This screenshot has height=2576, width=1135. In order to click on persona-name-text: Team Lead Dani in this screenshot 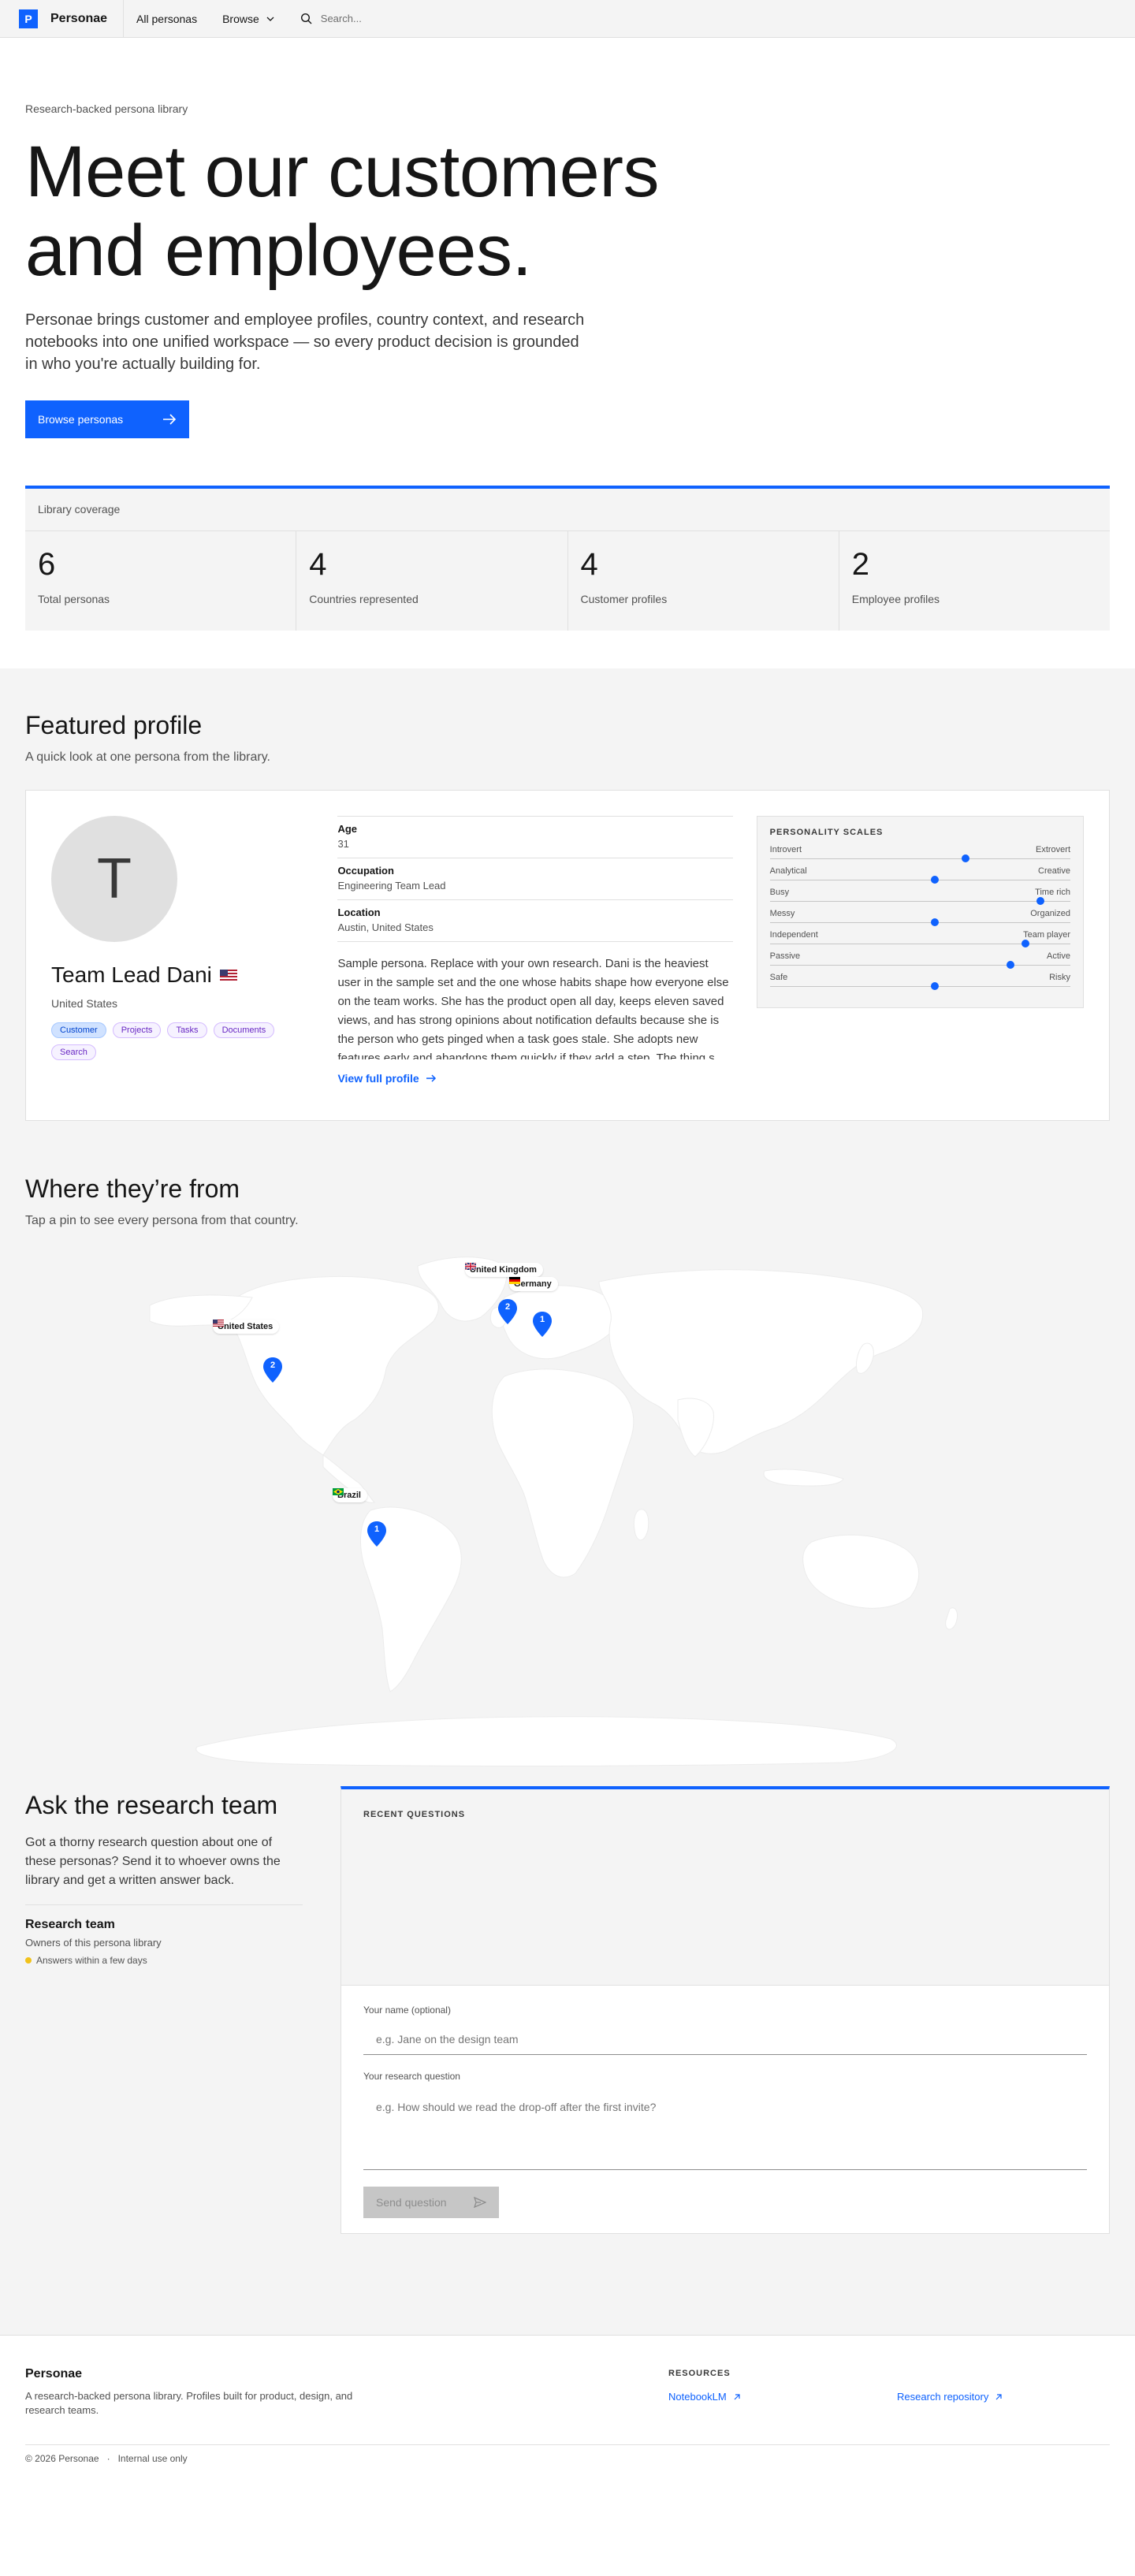, I will do `click(131, 974)`.